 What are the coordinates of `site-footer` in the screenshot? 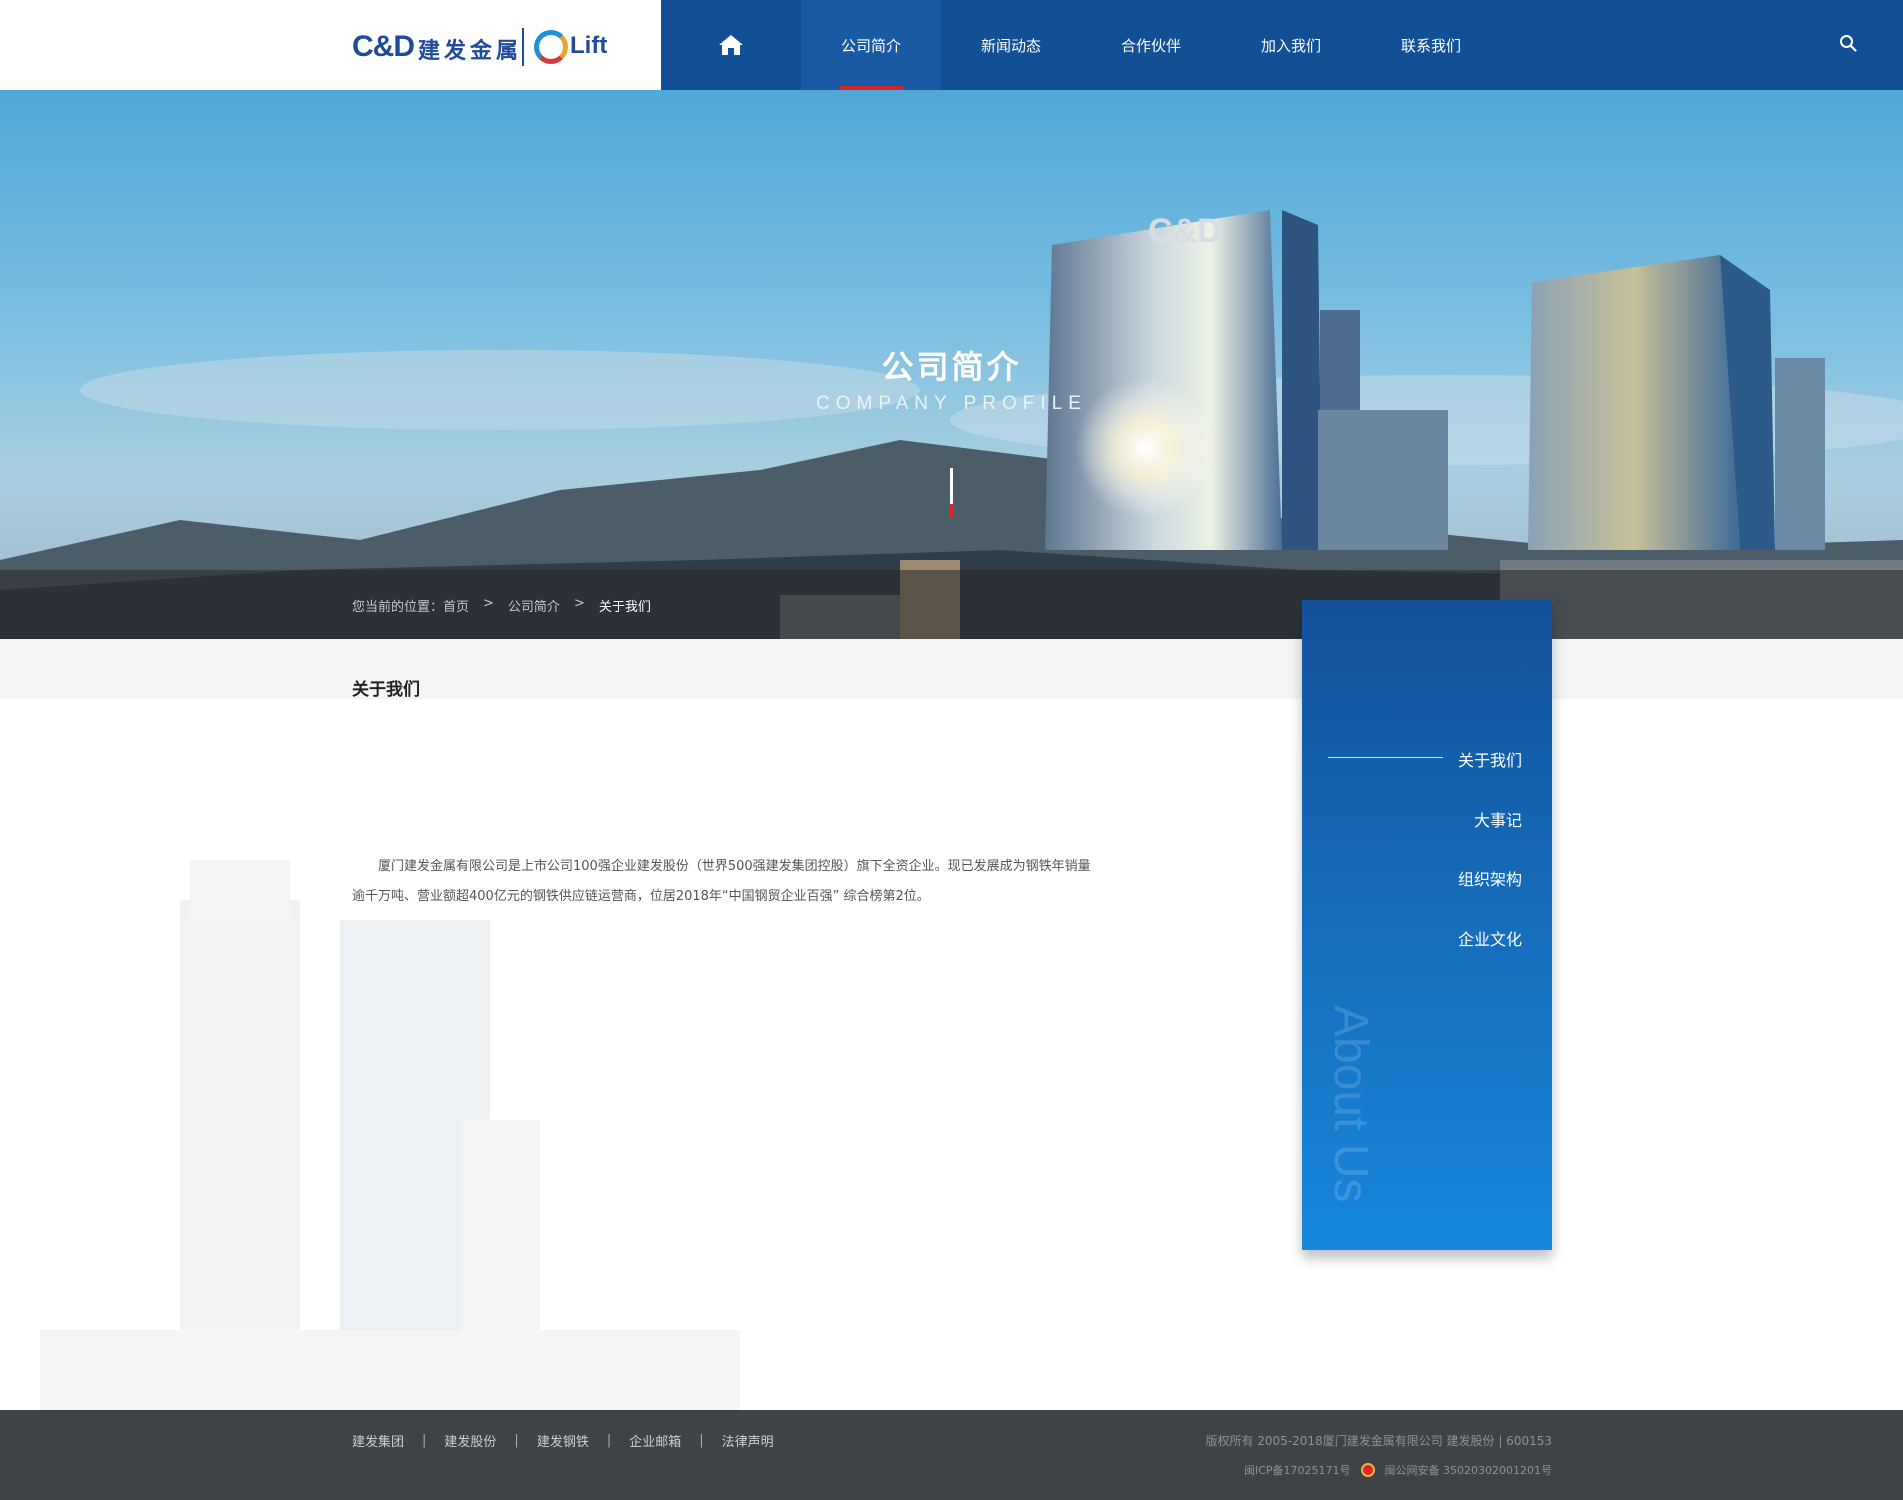 It's located at (951, 1455).